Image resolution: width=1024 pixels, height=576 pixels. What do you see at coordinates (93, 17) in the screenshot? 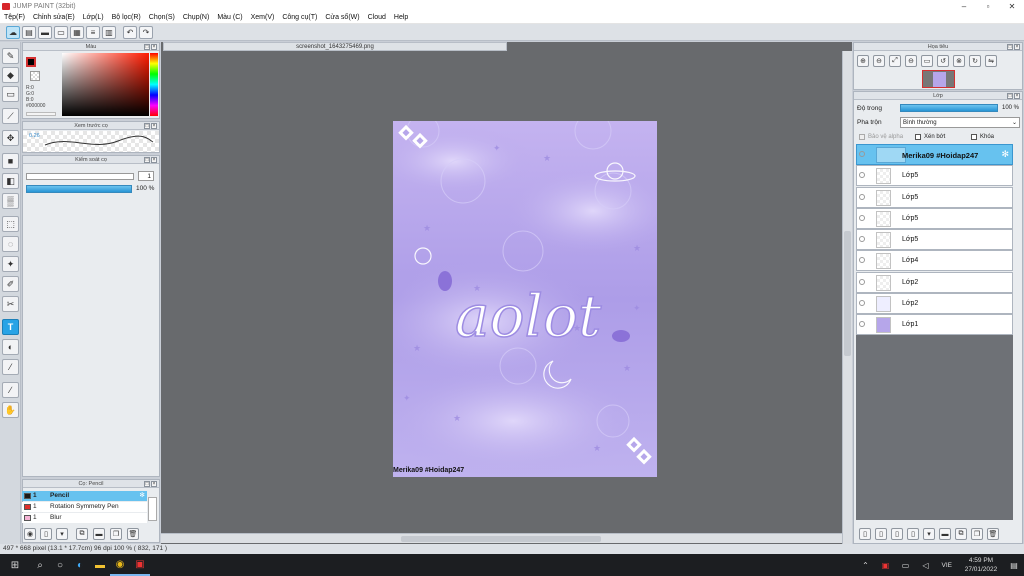
I see `menu-layer: Lớp(L)` at bounding box center [93, 17].